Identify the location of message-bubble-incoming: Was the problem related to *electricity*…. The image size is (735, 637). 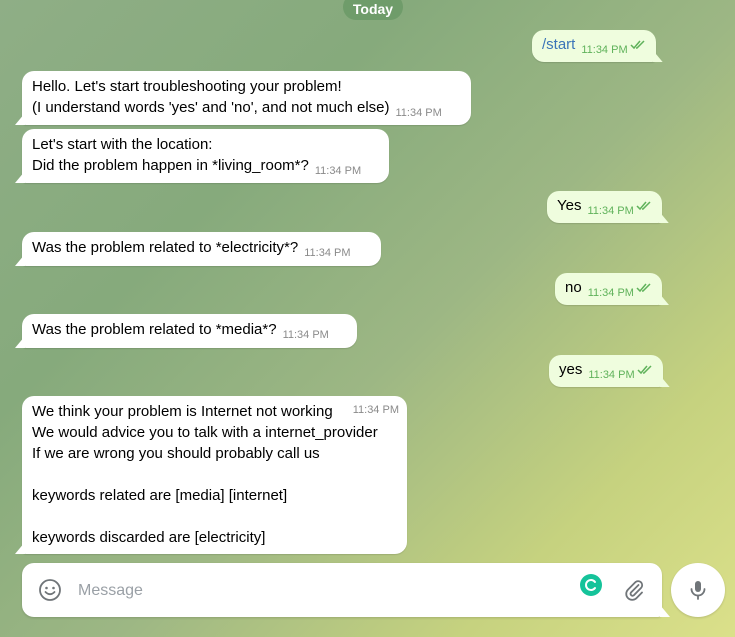
(201, 249).